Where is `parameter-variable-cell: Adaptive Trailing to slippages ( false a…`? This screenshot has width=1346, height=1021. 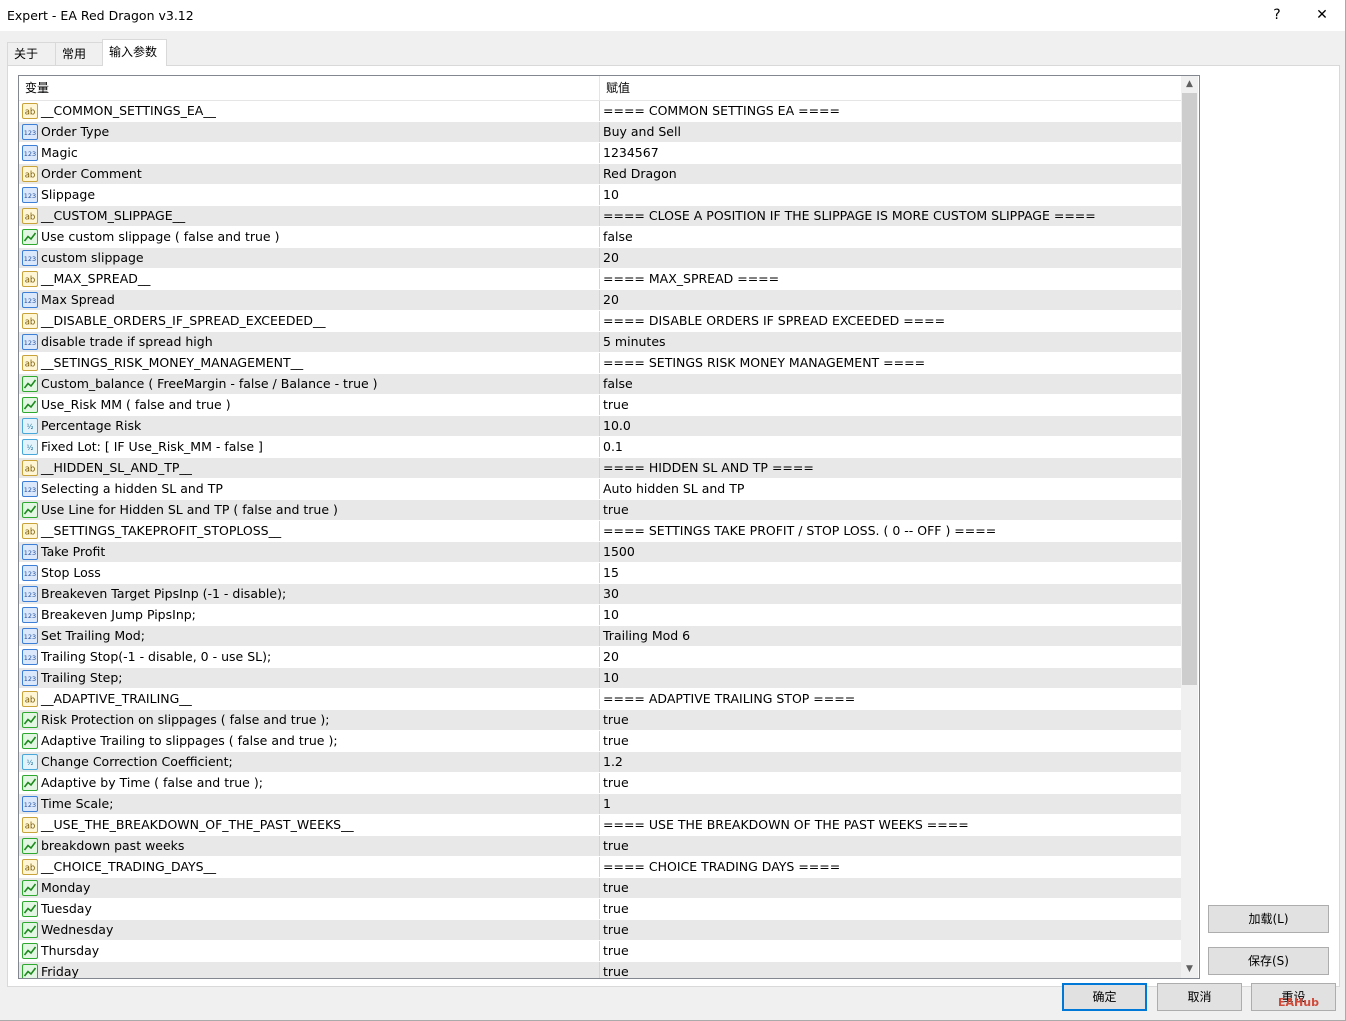
parameter-variable-cell: Adaptive Trailing to slippages ( false a… is located at coordinates (309, 741).